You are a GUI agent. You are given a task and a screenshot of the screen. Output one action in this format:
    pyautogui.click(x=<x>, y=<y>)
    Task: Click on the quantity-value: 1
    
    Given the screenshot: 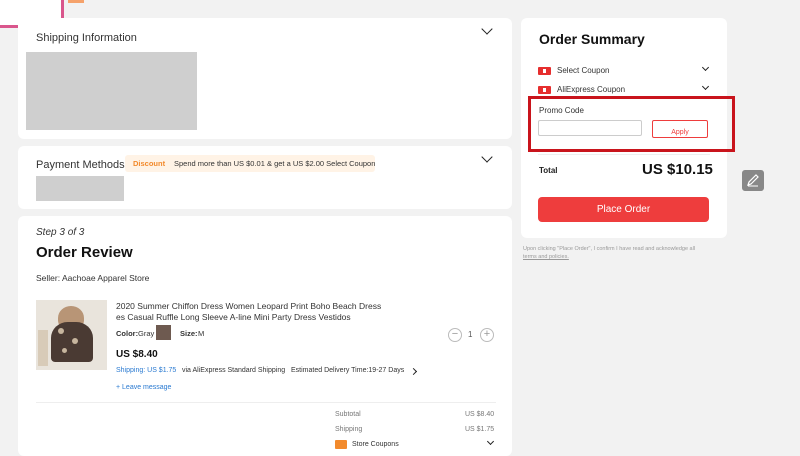 What is the action you would take?
    pyautogui.click(x=470, y=334)
    